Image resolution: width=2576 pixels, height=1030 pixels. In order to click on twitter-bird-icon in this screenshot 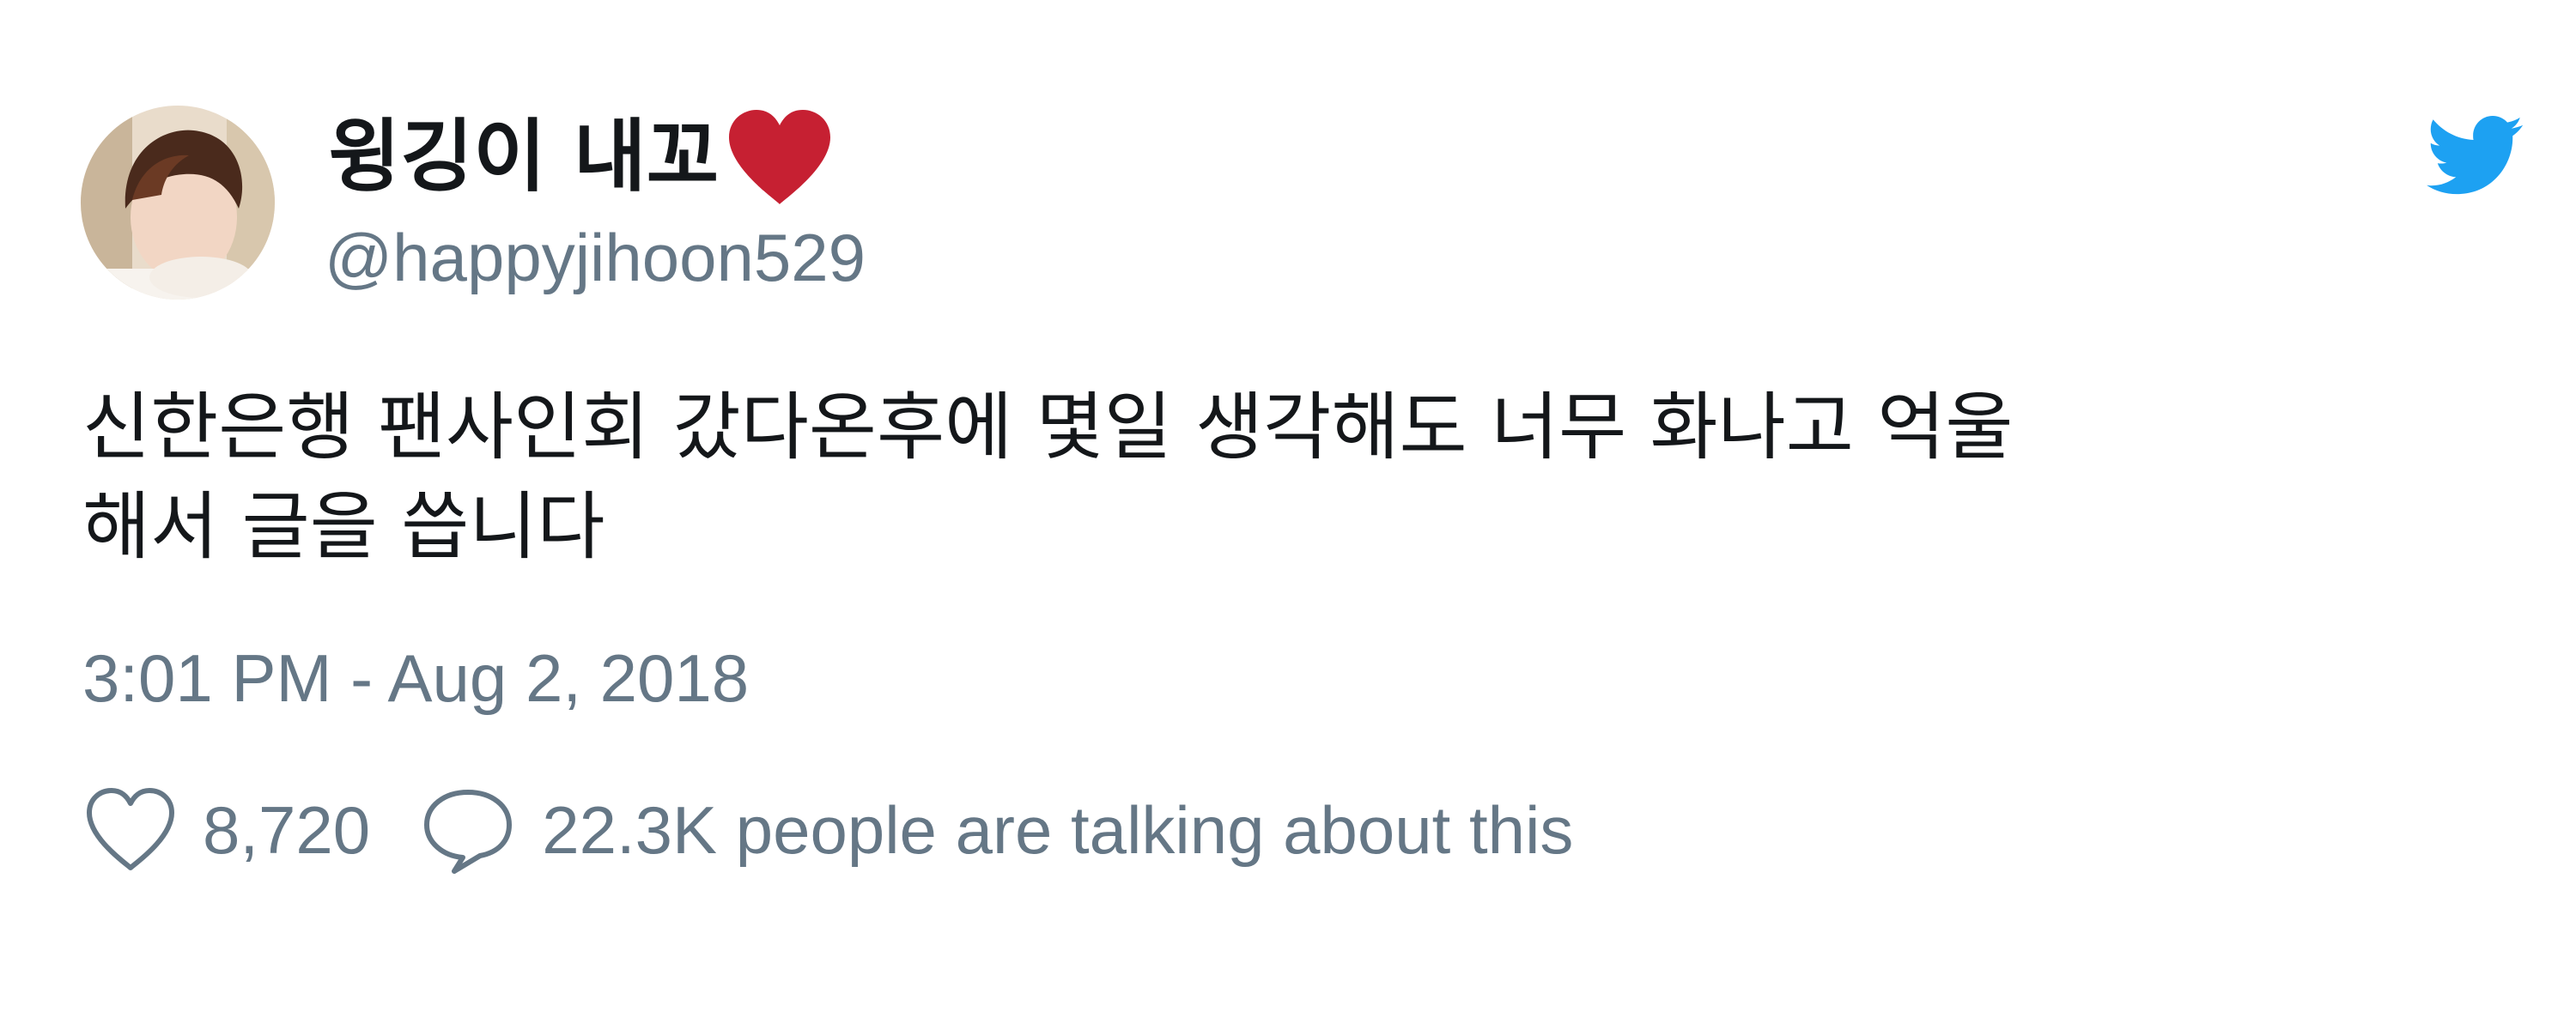, I will do `click(2475, 156)`.